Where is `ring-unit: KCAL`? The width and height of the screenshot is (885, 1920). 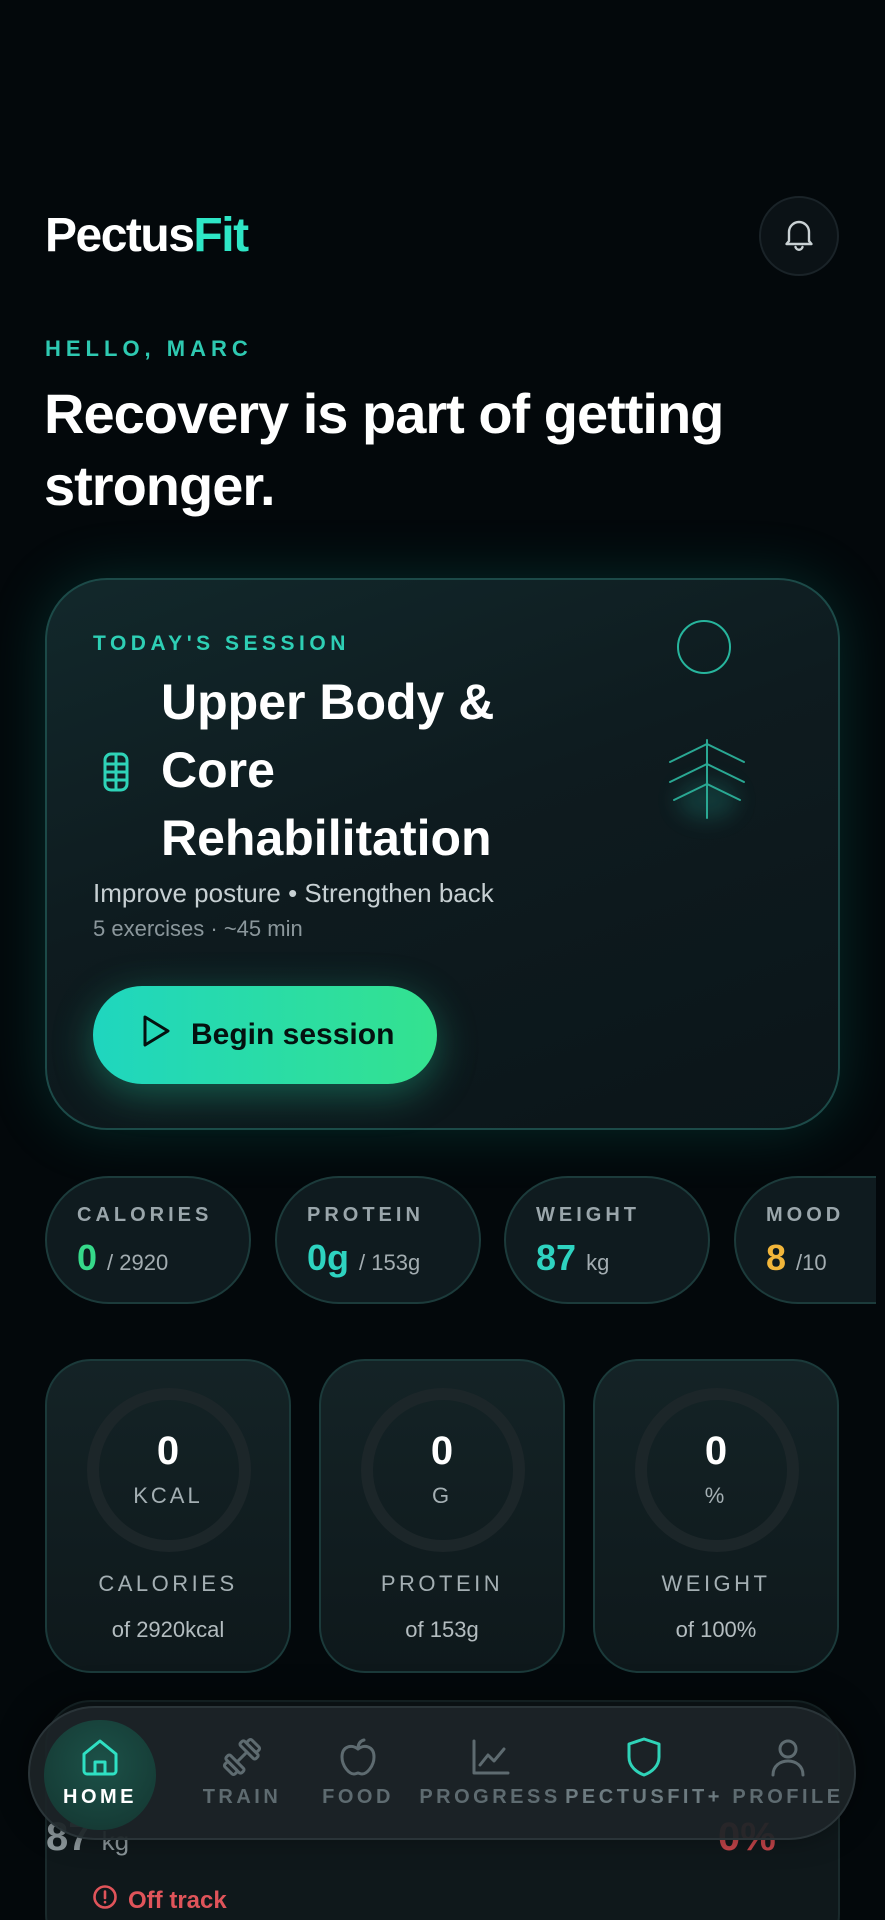
ring-unit: KCAL is located at coordinates (168, 1495).